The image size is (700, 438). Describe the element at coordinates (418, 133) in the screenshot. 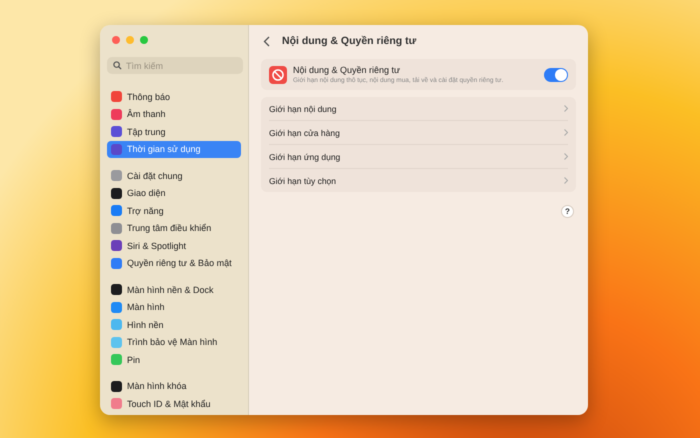

I see `list-row: Giới hạn cửa hàng` at that location.